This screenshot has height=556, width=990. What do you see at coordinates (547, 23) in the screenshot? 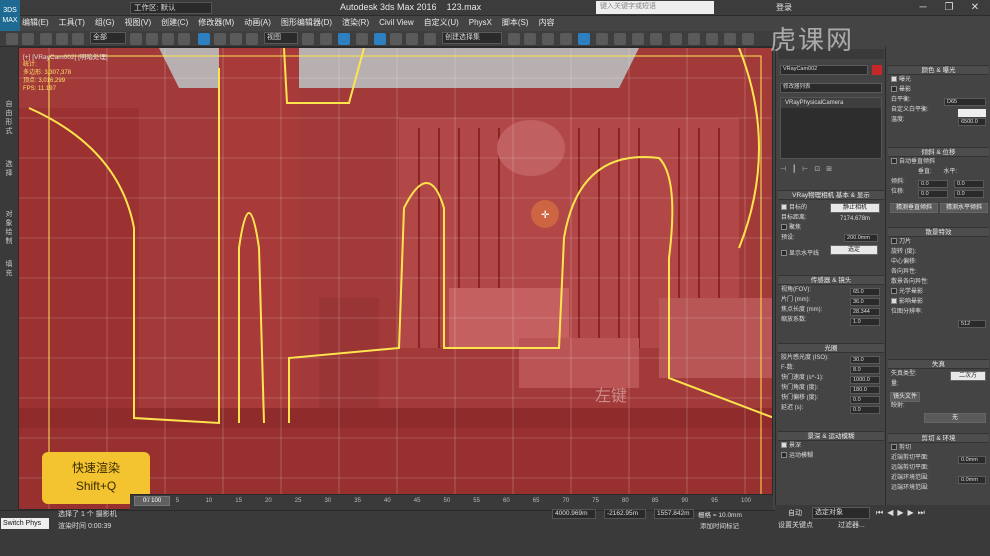
I see `menu-content: 内容` at bounding box center [547, 23].